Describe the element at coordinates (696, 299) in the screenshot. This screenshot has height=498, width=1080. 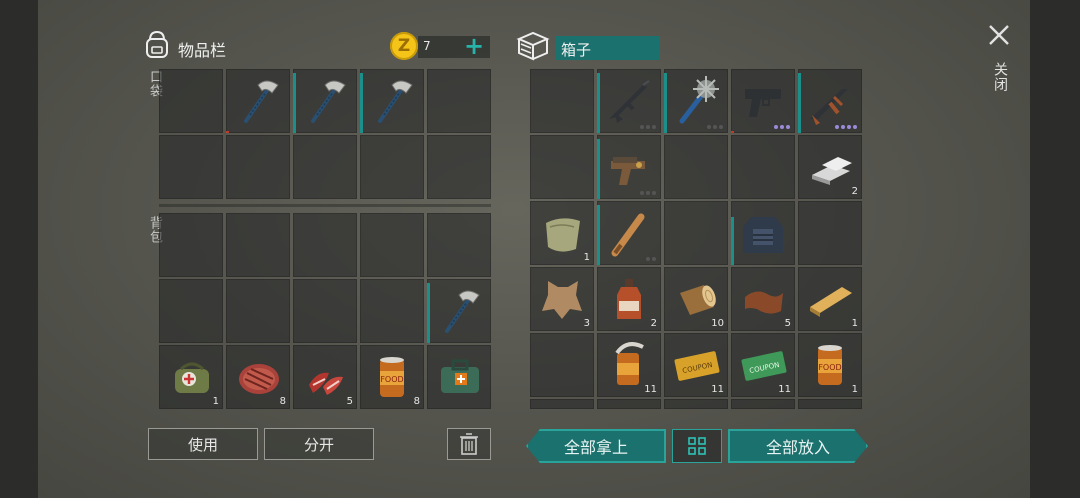
I see `chest-slot: 10` at that location.